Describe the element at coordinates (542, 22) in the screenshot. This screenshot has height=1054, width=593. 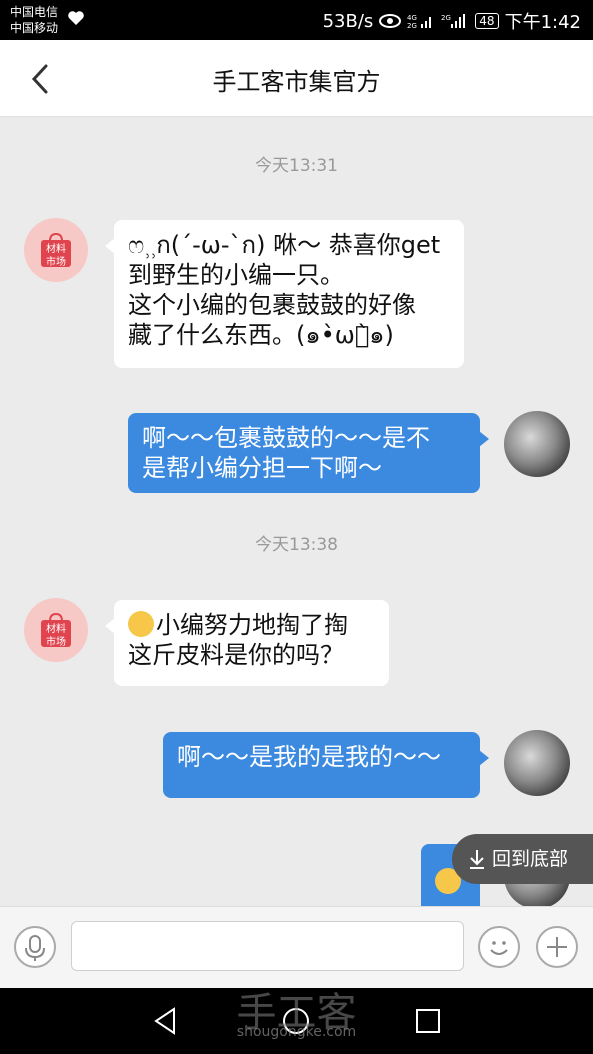
I see `clock: 下午1:42` at that location.